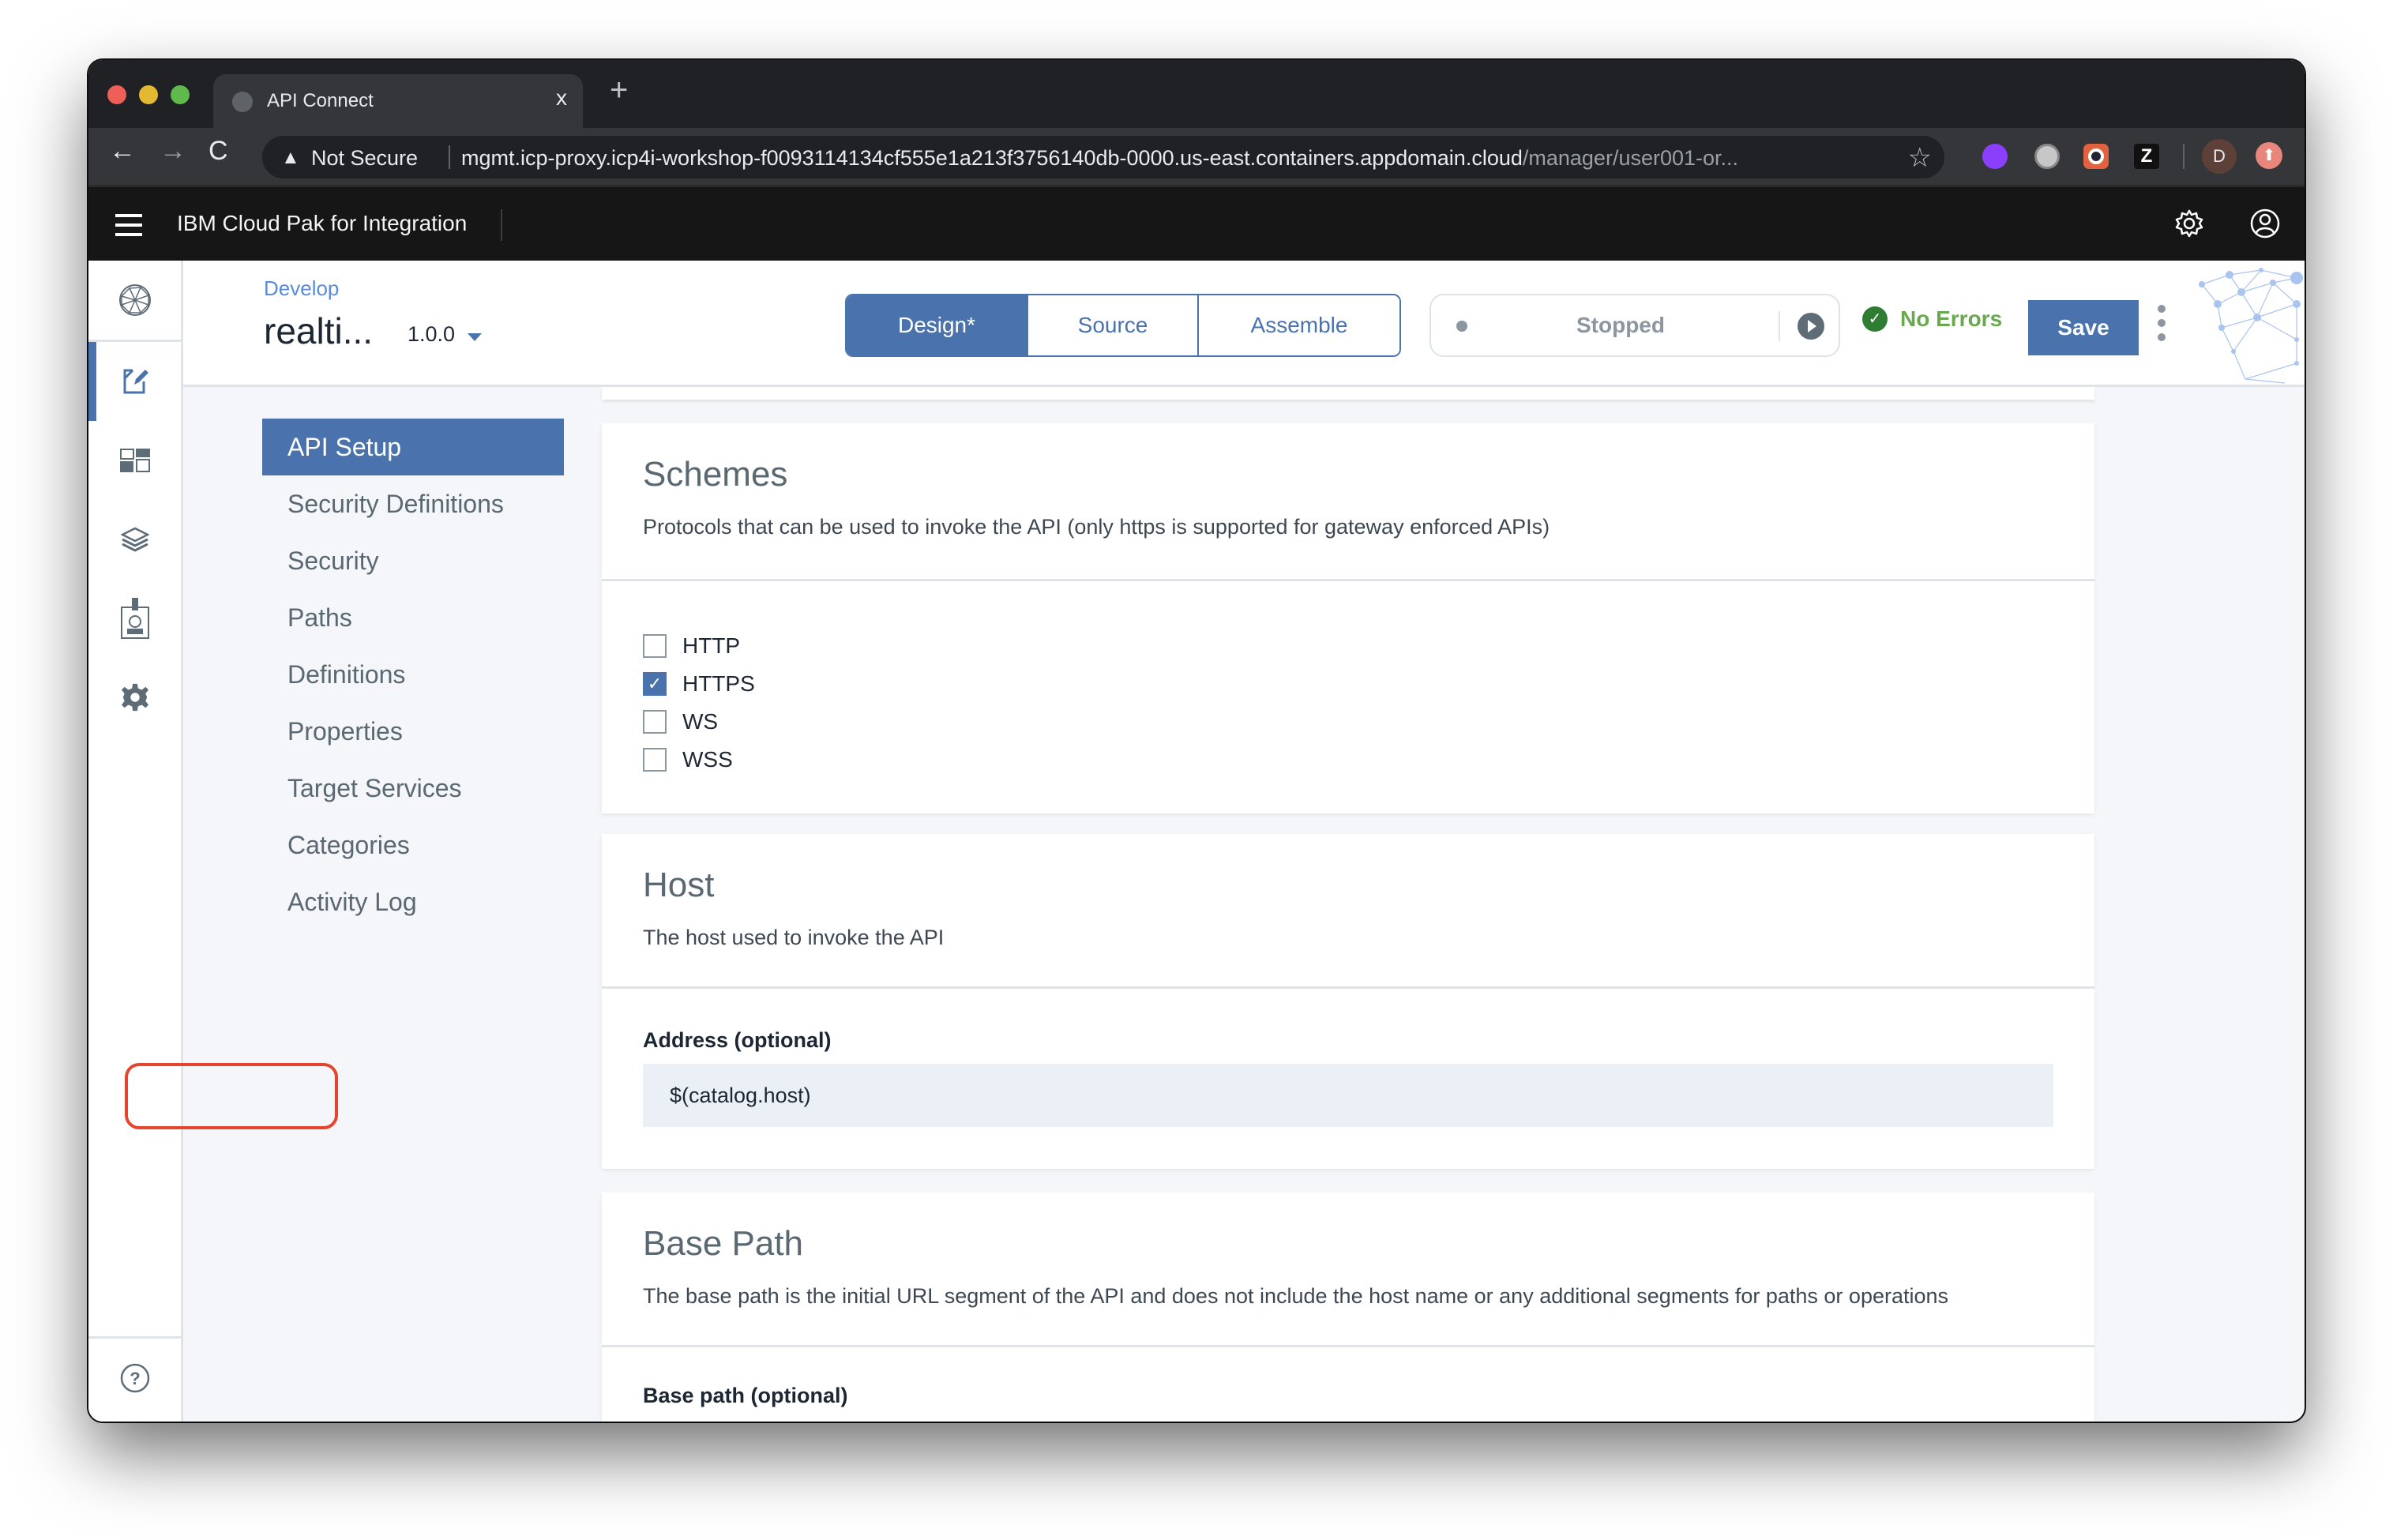  Describe the element at coordinates (655, 646) in the screenshot. I see `checkbox-http` at that location.